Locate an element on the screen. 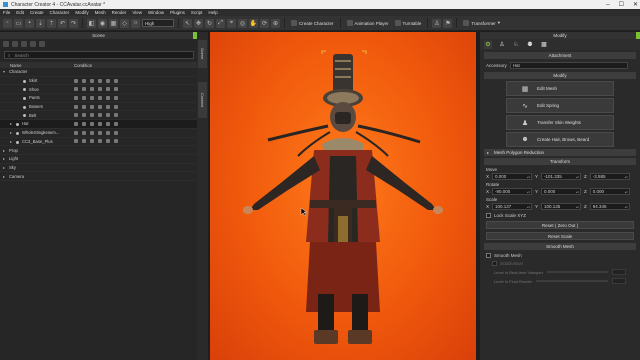  scene-tree-row: Skirt is located at coordinates (98, 81).